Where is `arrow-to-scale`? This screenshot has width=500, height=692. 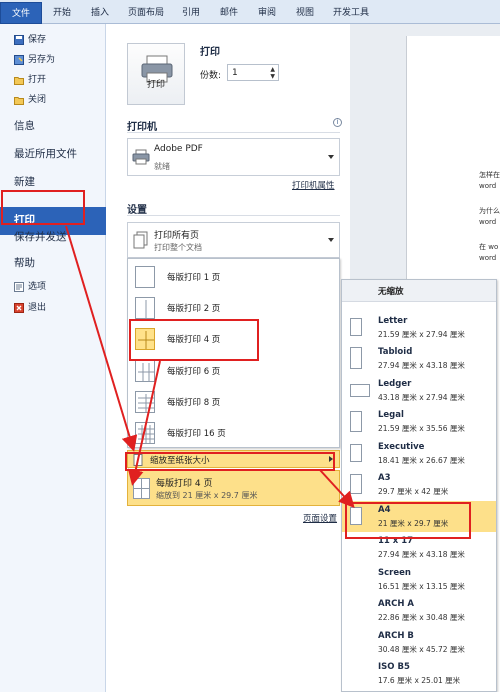
arrow-to-scale is located at coordinates (101, 338).